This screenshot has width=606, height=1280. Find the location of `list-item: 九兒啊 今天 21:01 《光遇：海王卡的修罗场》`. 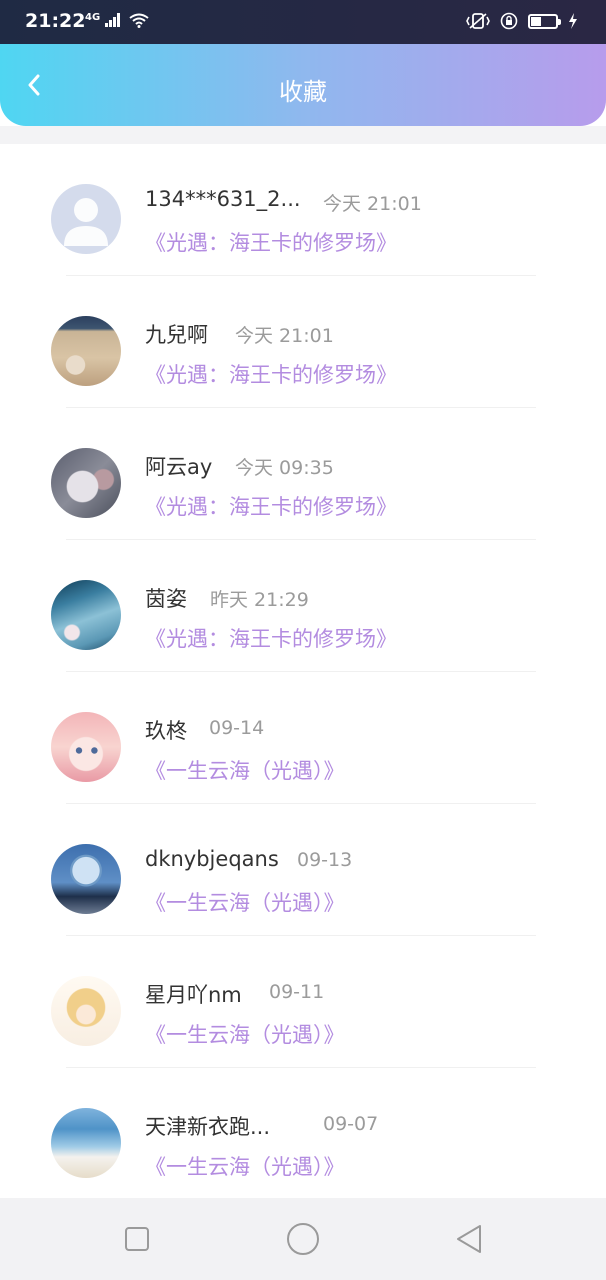

list-item: 九兒啊 今天 21:01 《光遇：海王卡的修罗场》 is located at coordinates (303, 342).